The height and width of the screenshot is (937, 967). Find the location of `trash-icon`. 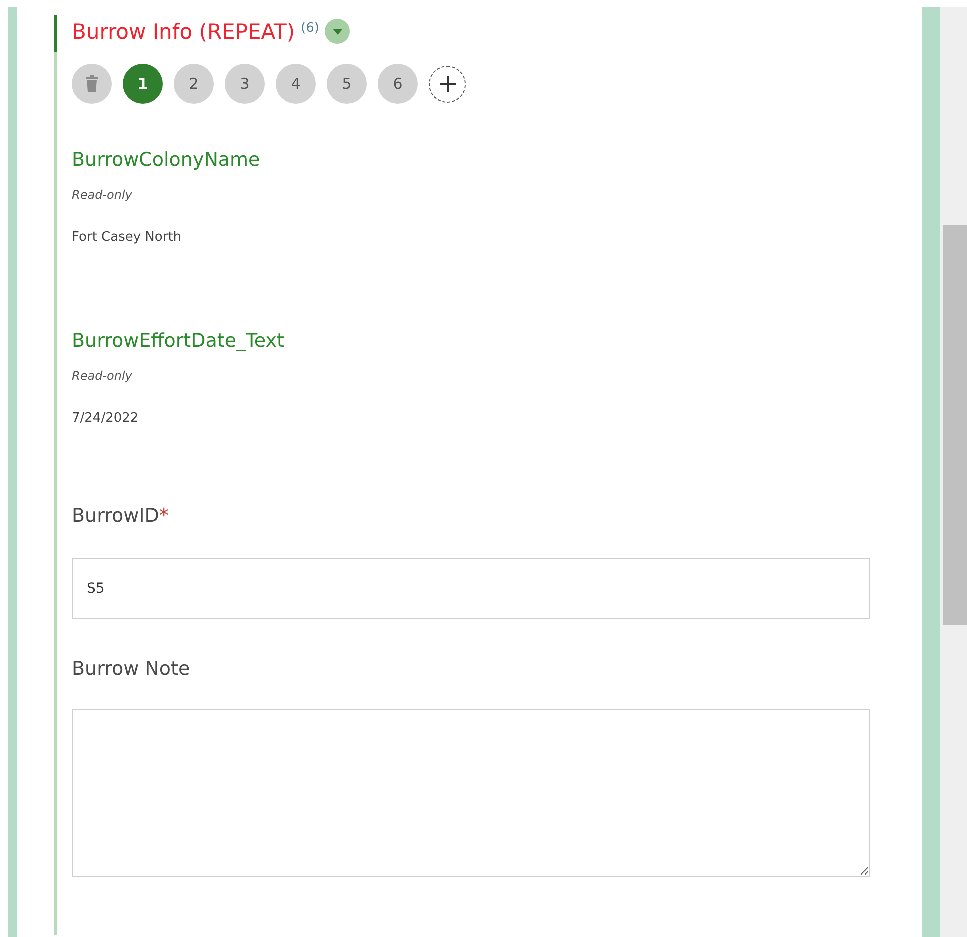

trash-icon is located at coordinates (92, 83).